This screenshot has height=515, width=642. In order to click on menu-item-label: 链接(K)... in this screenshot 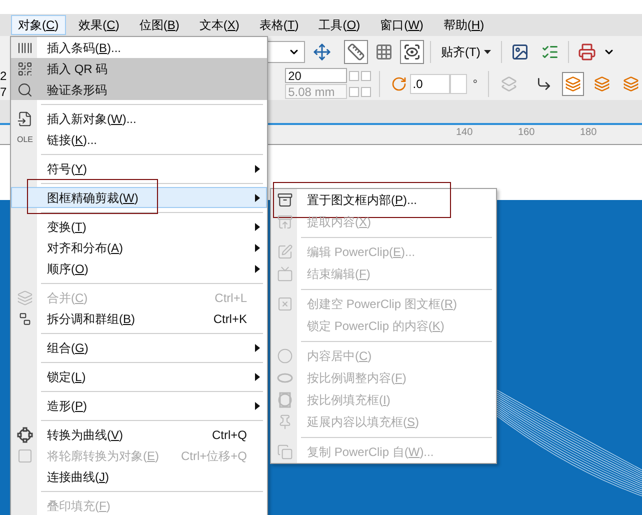, I will do `click(72, 140)`.